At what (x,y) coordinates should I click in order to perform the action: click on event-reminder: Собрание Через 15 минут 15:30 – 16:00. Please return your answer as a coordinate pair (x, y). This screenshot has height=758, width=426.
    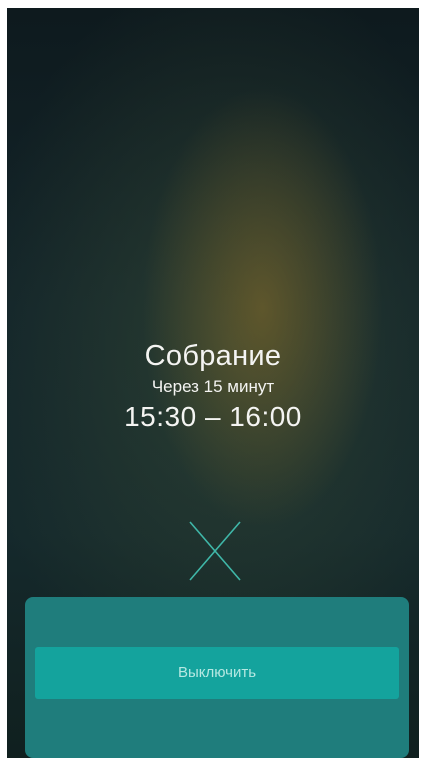
    Looking at the image, I should click on (213, 386).